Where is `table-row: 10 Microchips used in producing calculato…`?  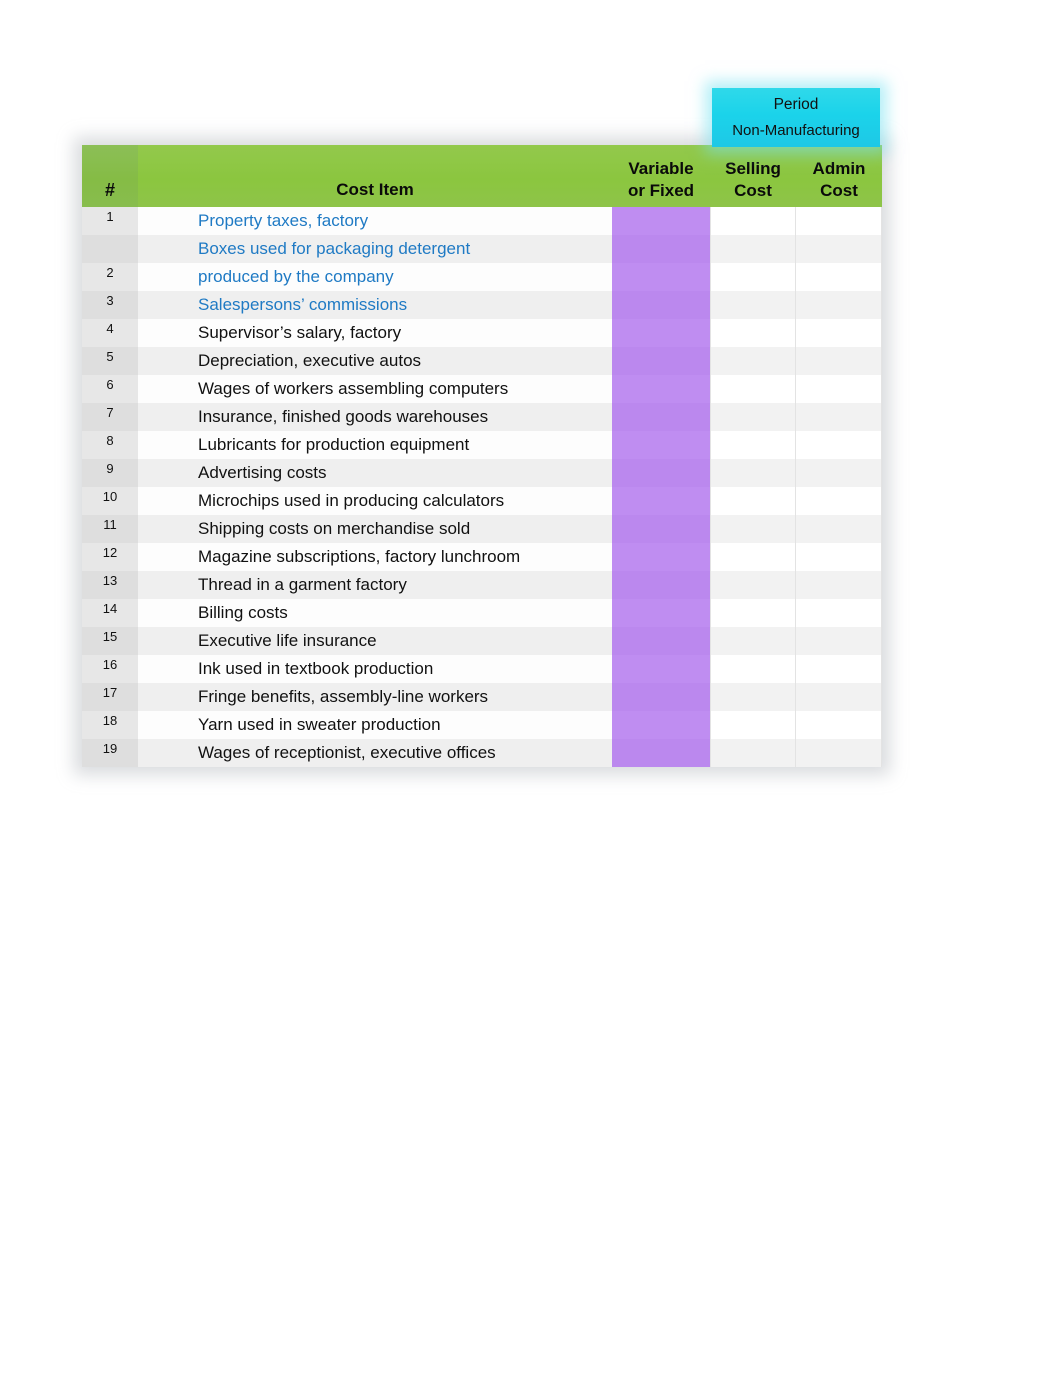 table-row: 10 Microchips used in producing calculato… is located at coordinates (482, 501).